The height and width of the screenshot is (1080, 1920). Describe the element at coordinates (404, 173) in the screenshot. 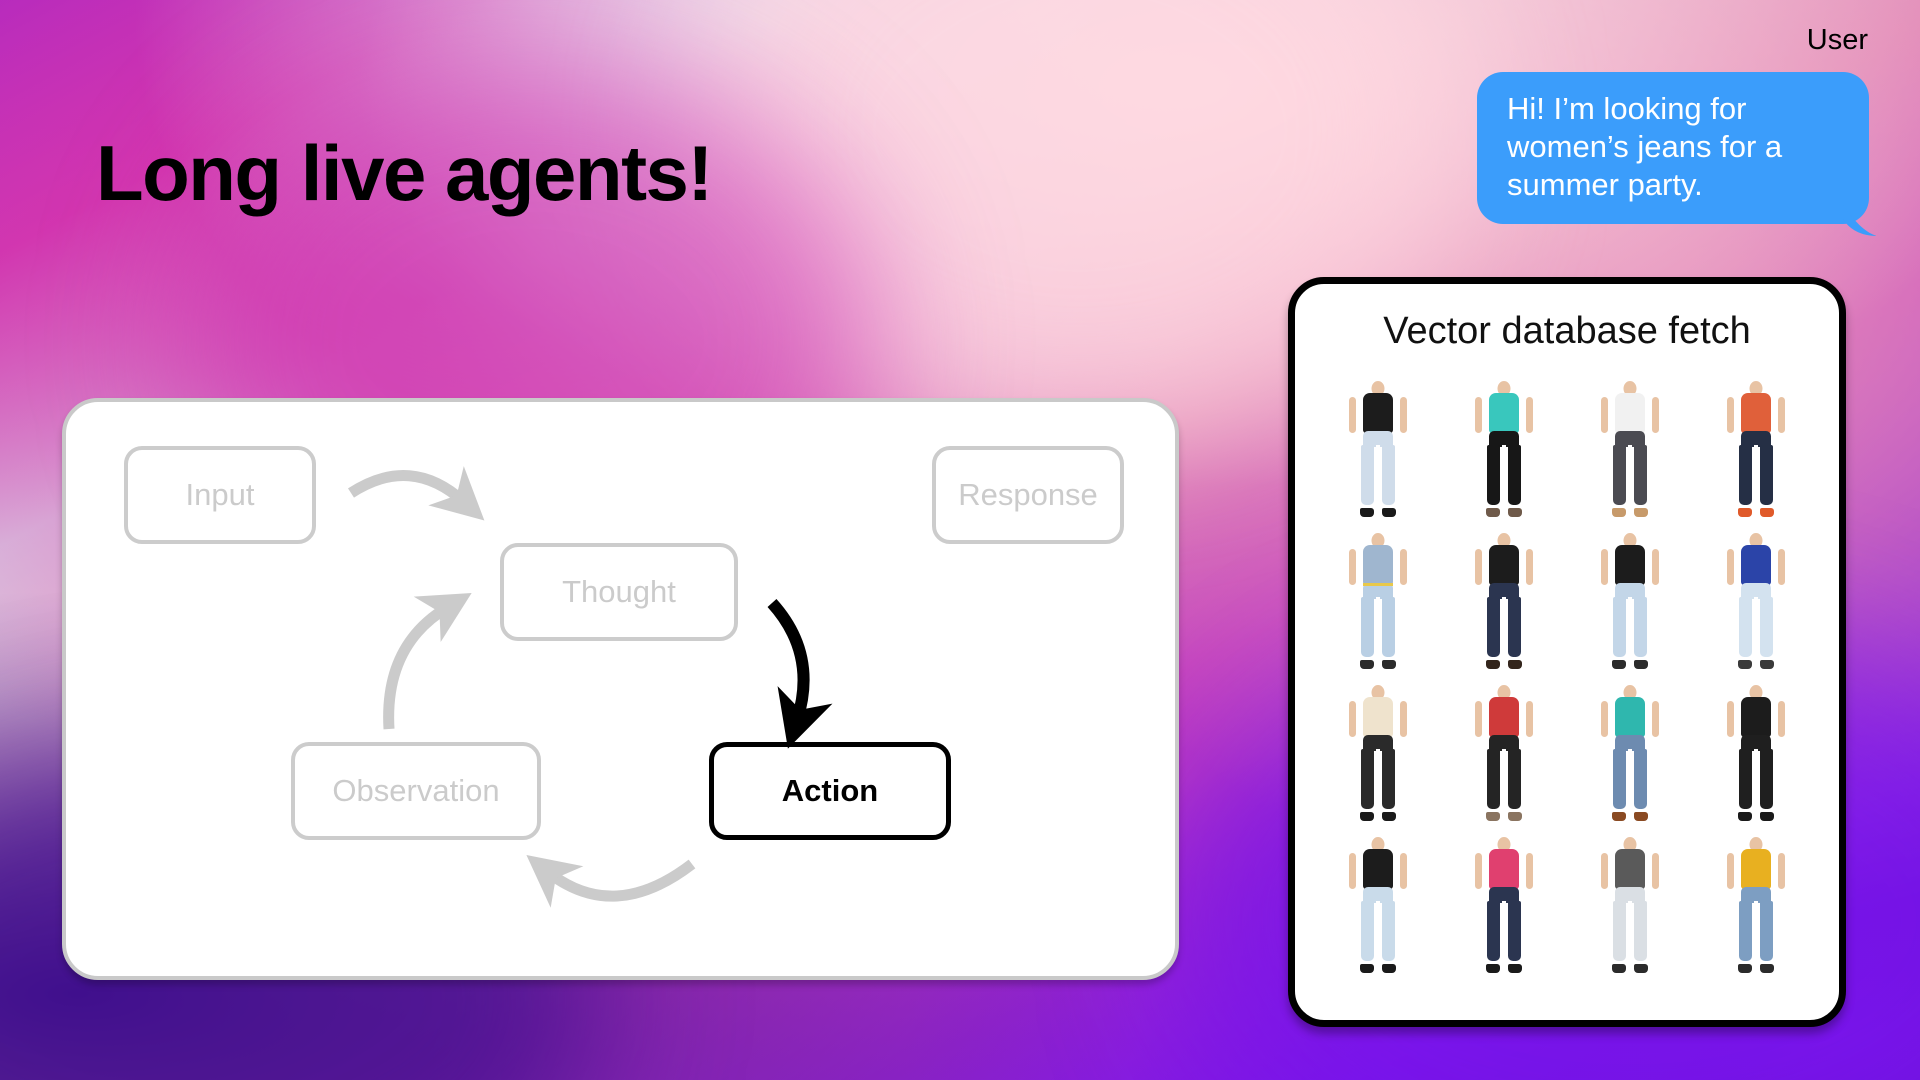

I see `page-title: Long live agents!` at that location.